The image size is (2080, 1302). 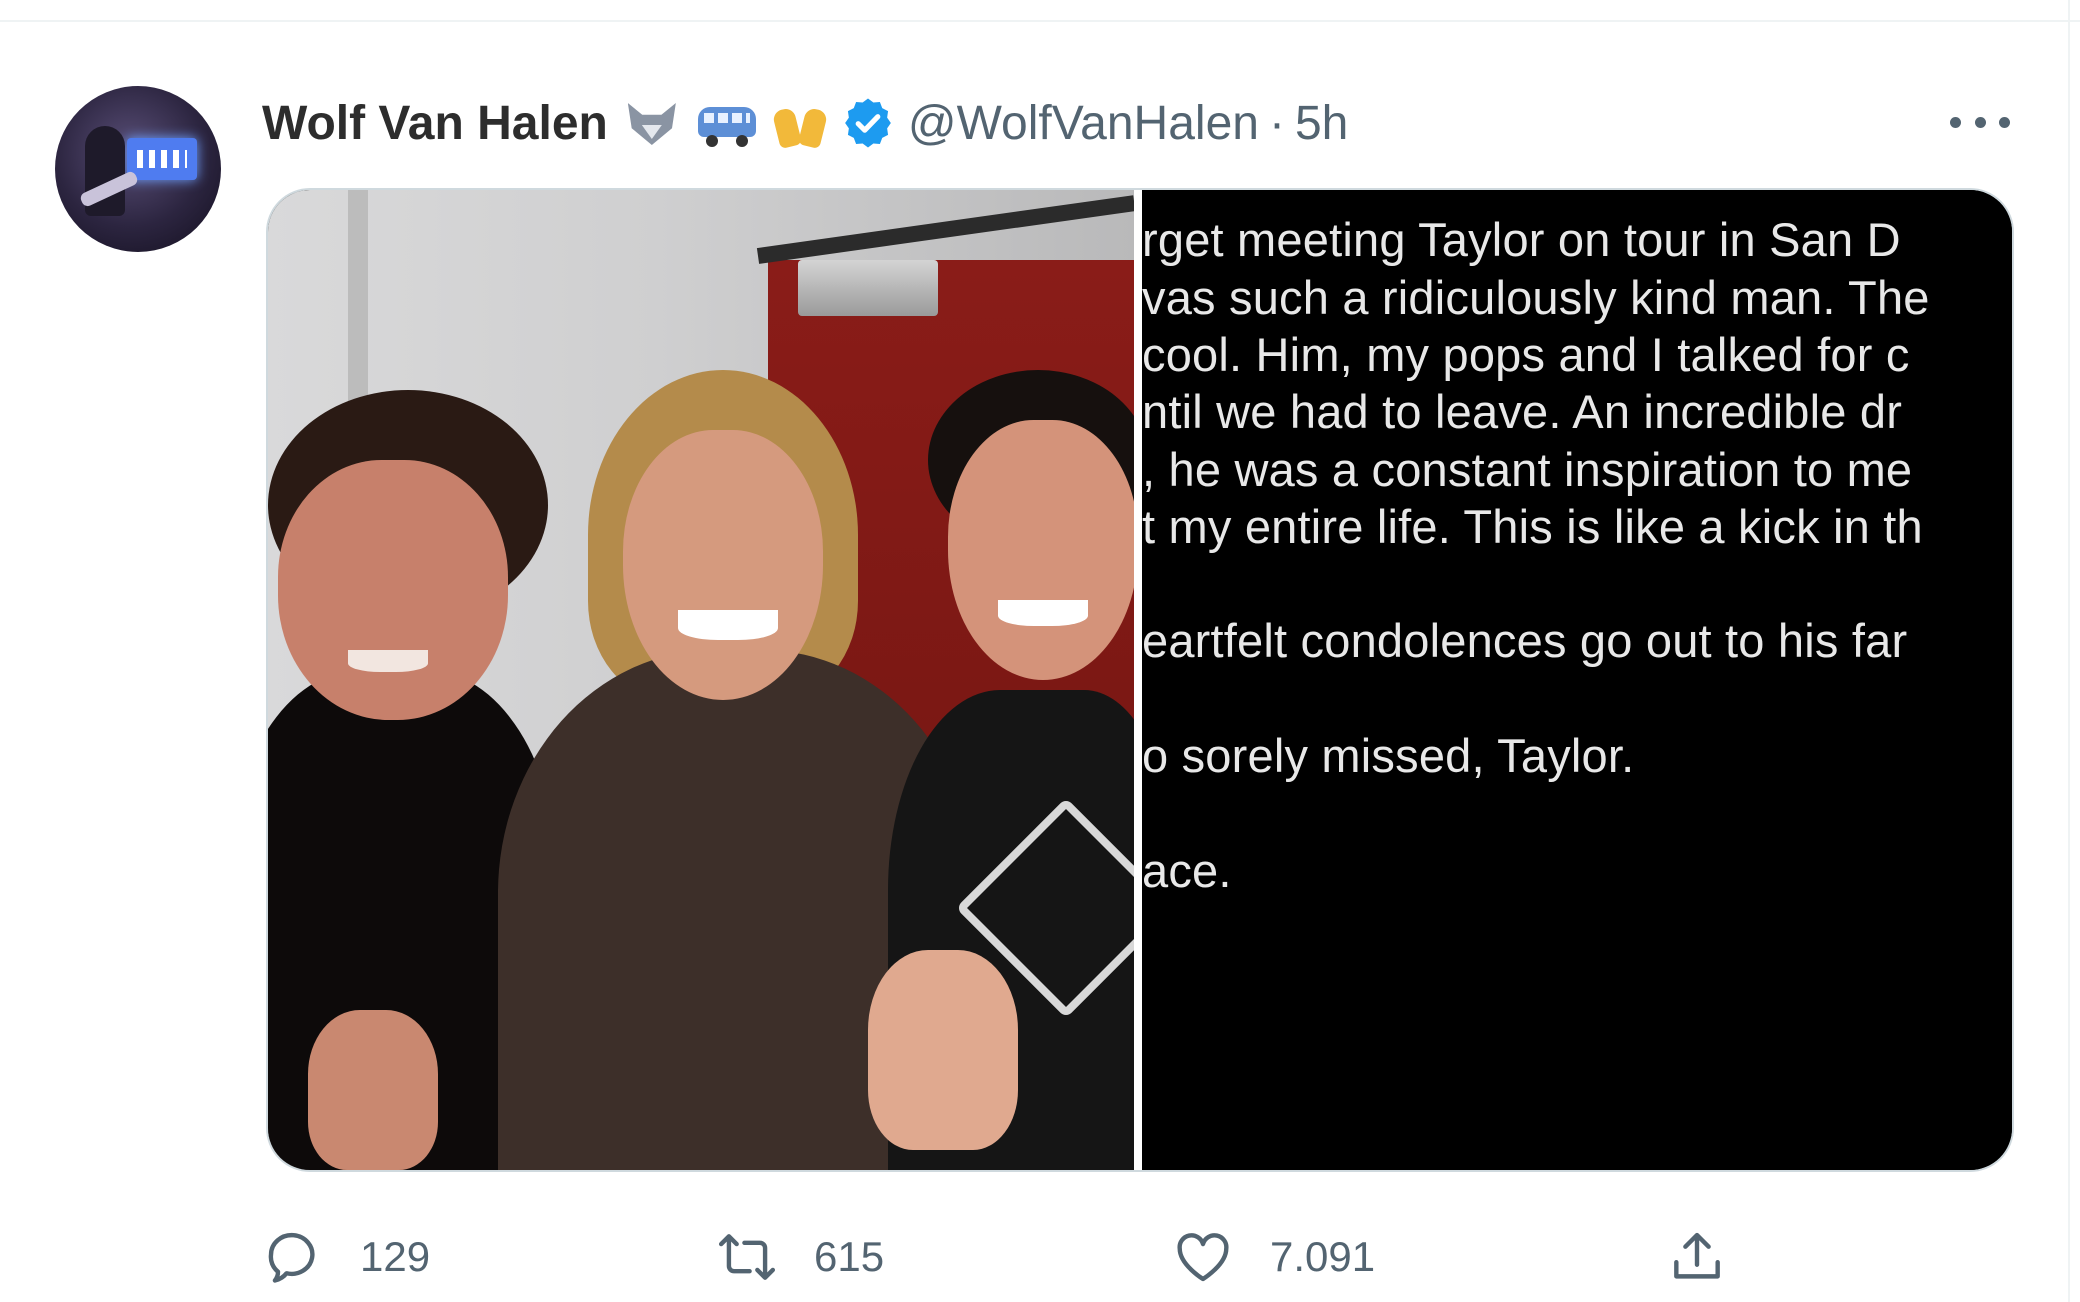 What do you see at coordinates (1323, 1256) in the screenshot?
I see `like-count: 7.091` at bounding box center [1323, 1256].